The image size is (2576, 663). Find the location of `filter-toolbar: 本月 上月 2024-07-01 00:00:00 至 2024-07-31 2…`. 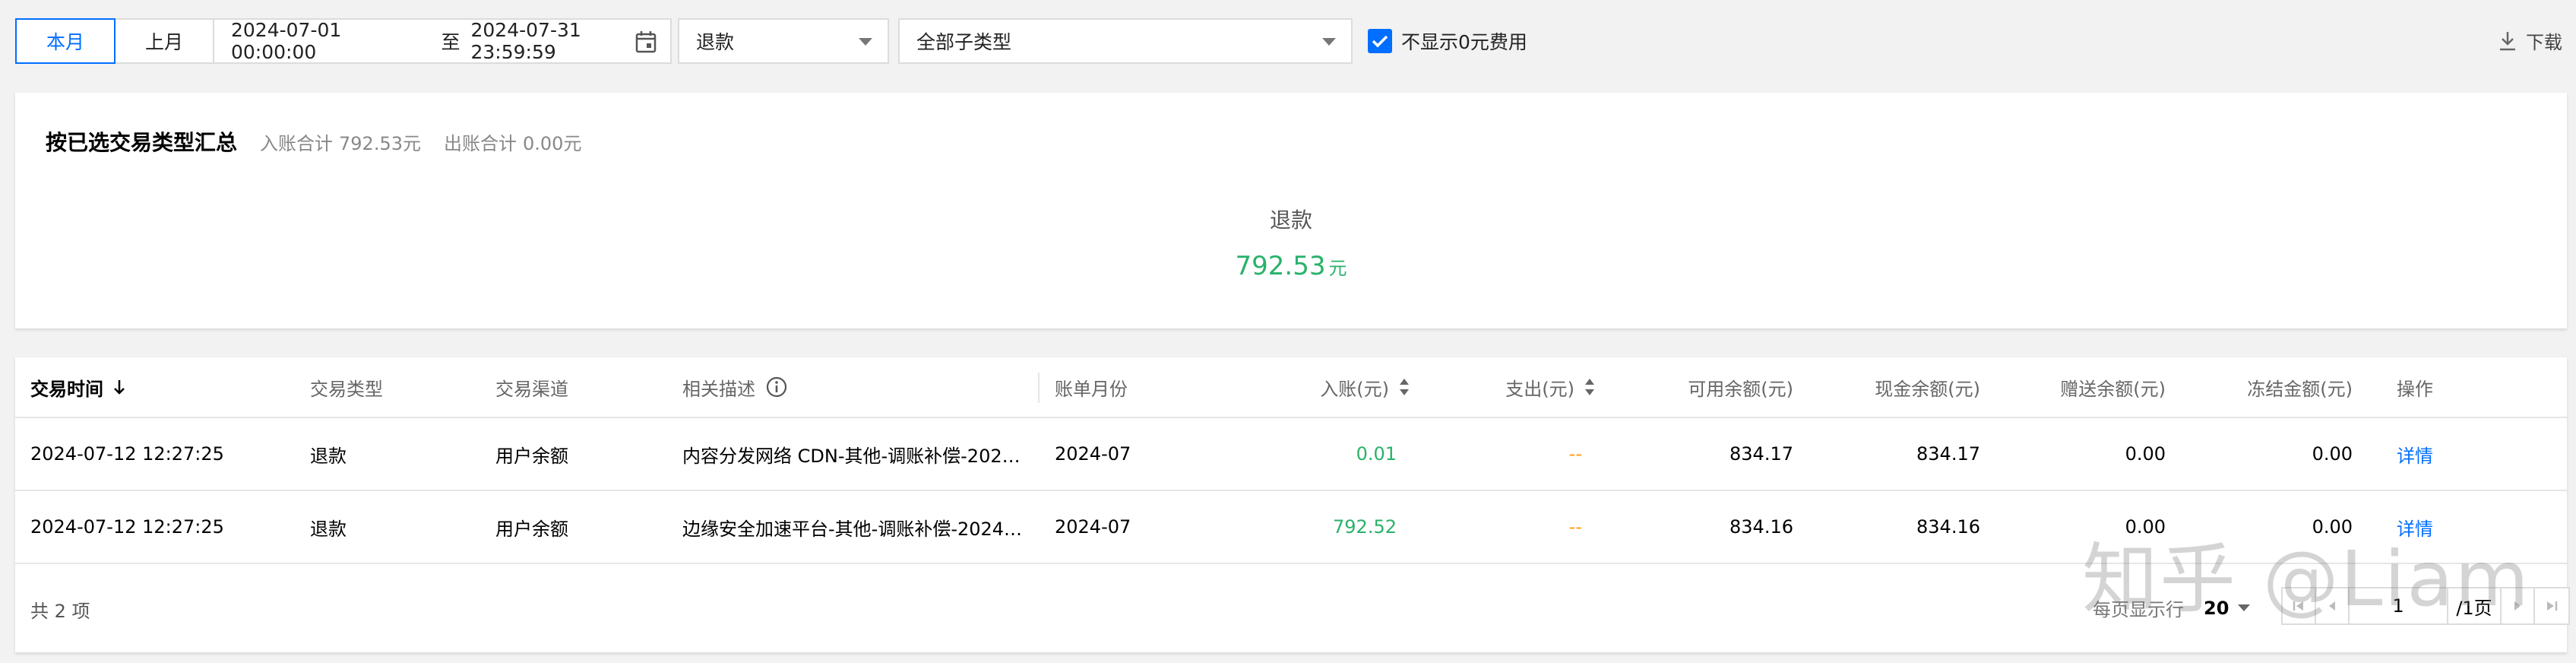

filter-toolbar: 本月 上月 2024-07-01 00:00:00 至 2024-07-31 2… is located at coordinates (1288, 41).